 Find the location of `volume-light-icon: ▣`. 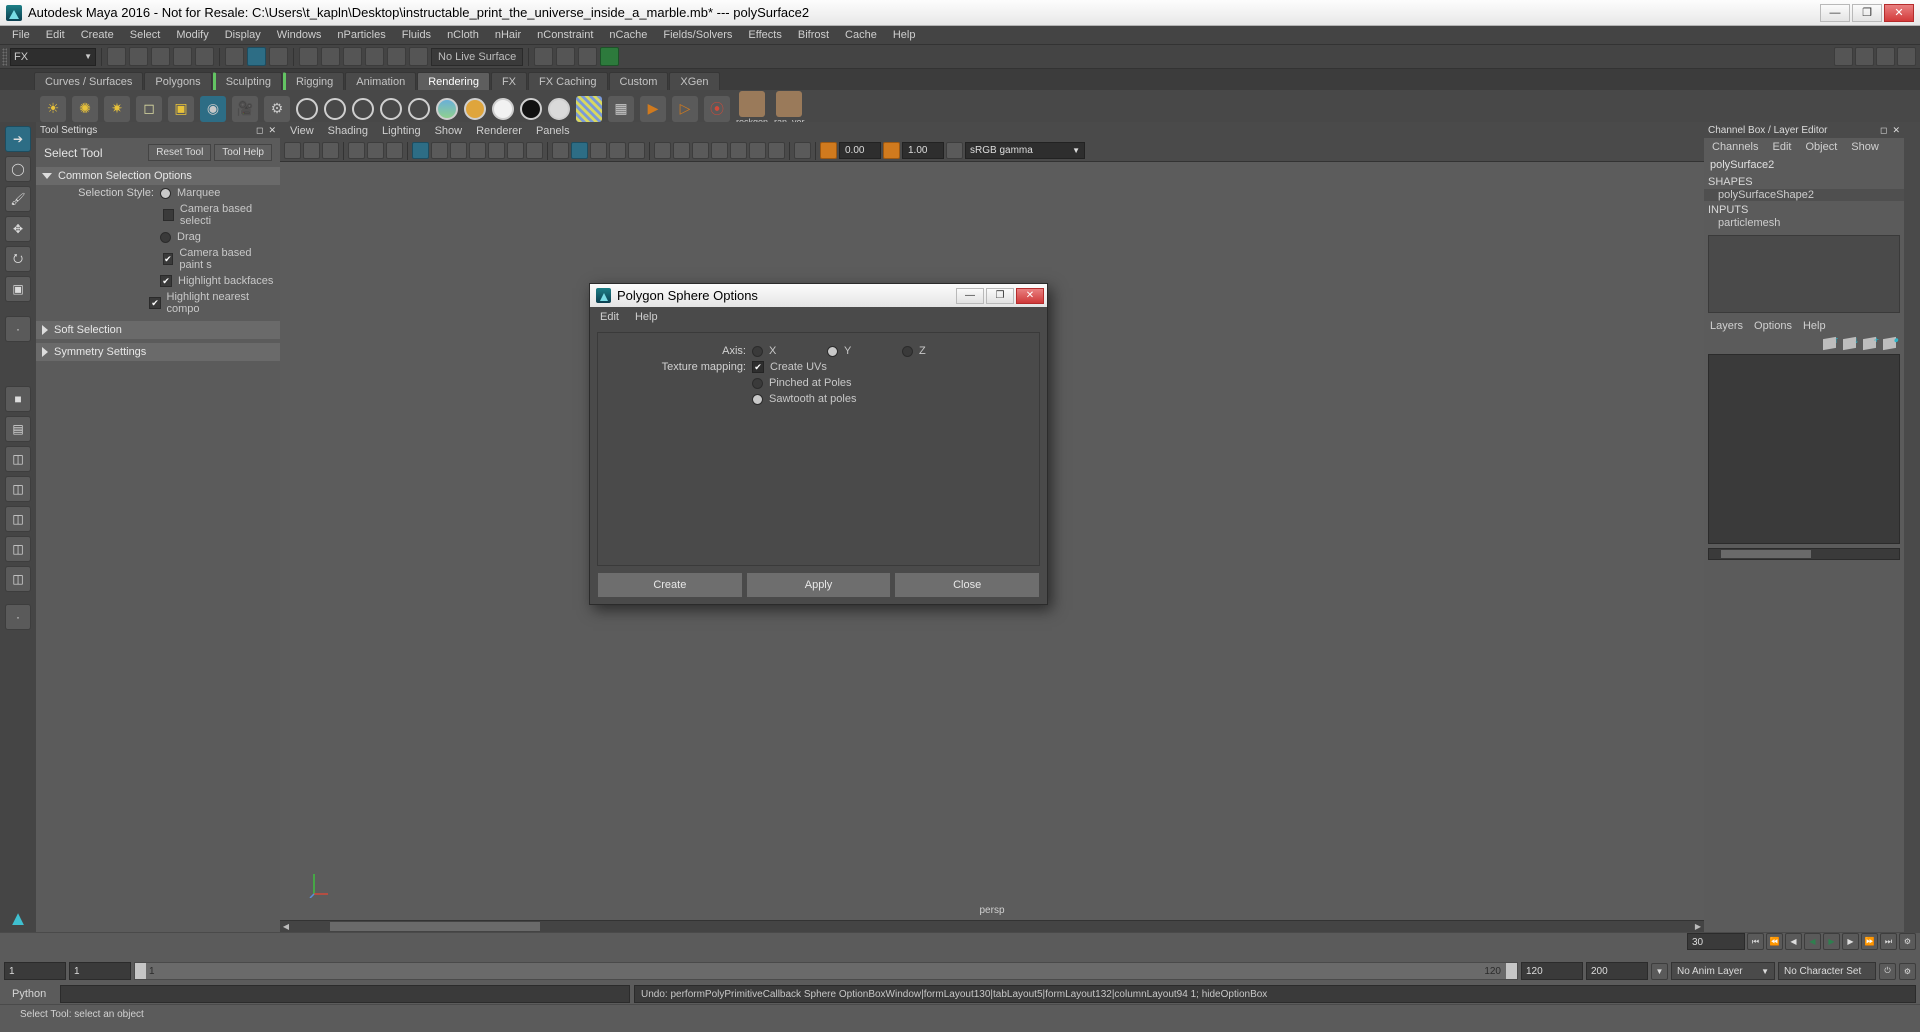

volume-light-icon: ▣ is located at coordinates (181, 108).